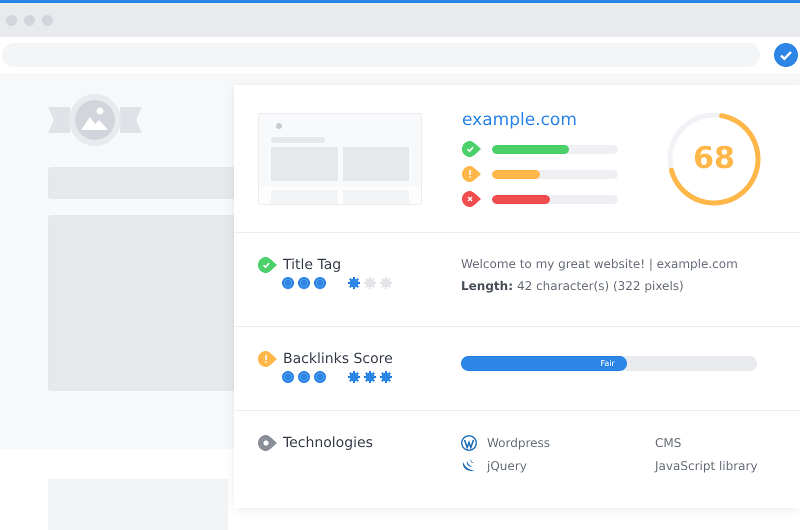  Describe the element at coordinates (714, 159) in the screenshot. I see `score-value: 68` at that location.